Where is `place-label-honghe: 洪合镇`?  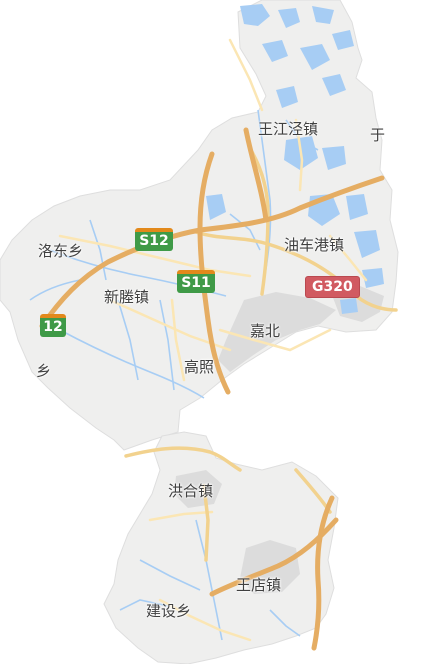
place-label-honghe: 洪合镇 is located at coordinates (190, 491).